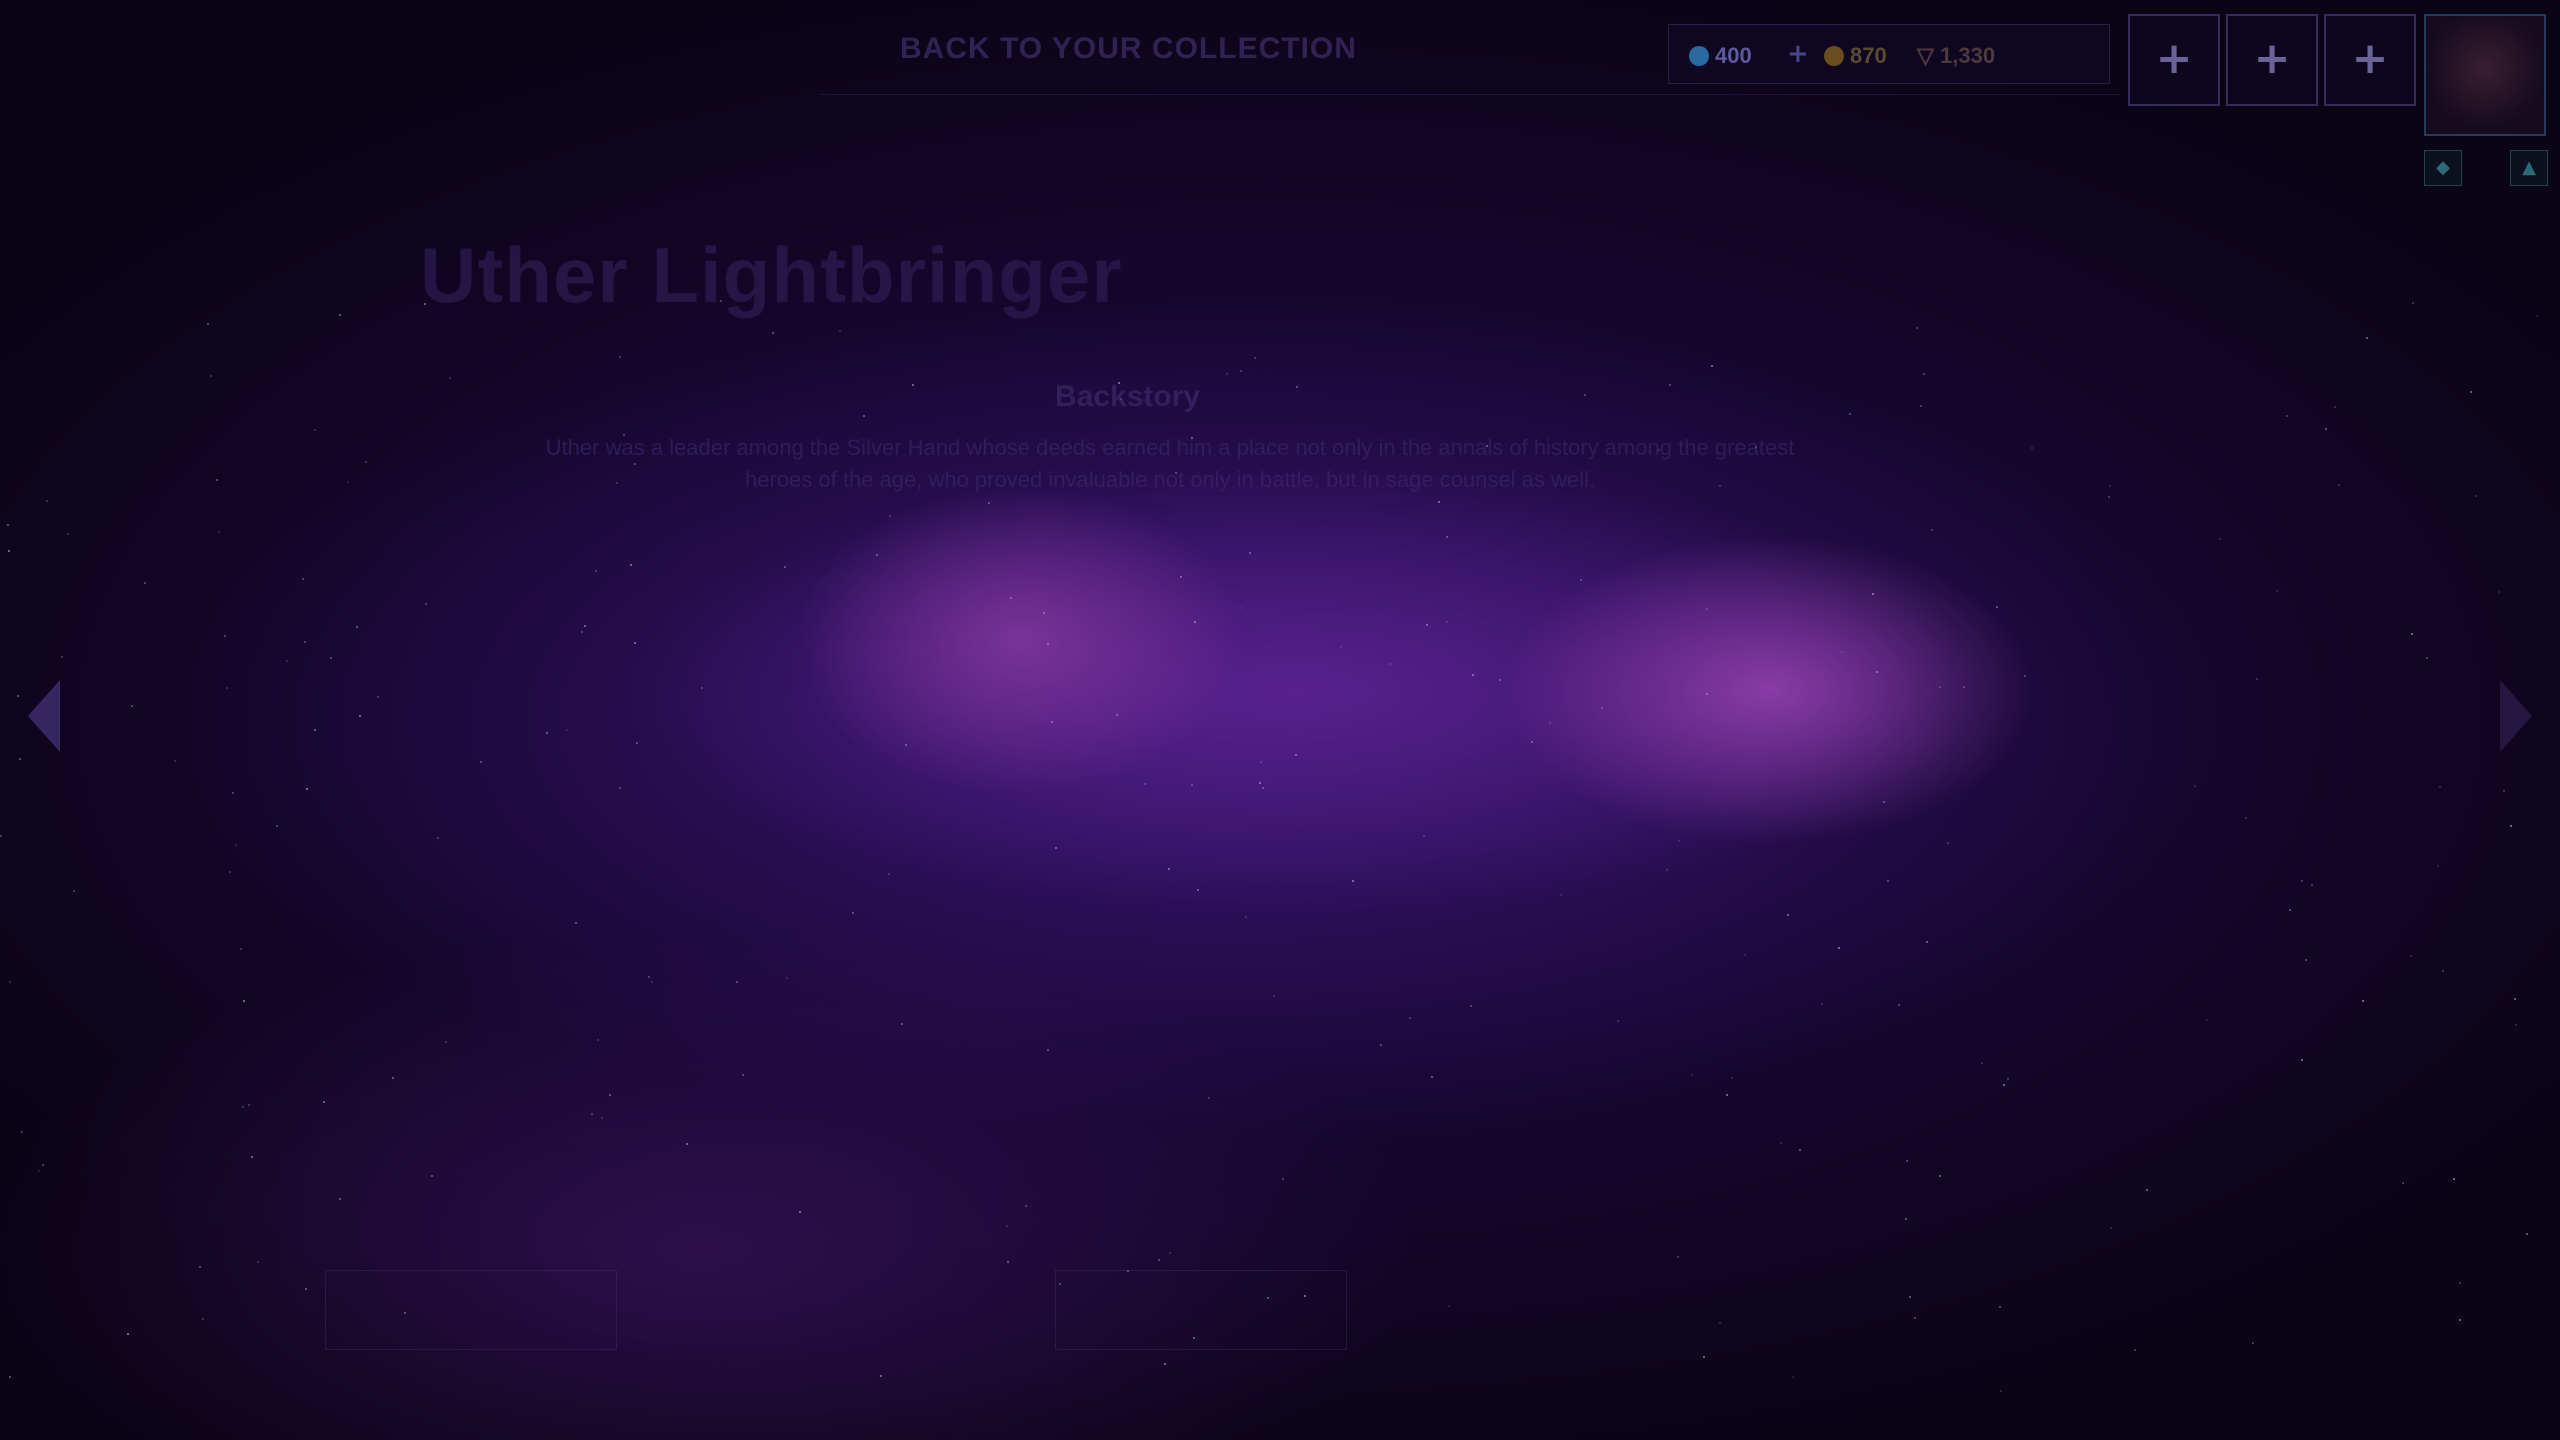  I want to click on gold-value: 870, so click(1868, 55).